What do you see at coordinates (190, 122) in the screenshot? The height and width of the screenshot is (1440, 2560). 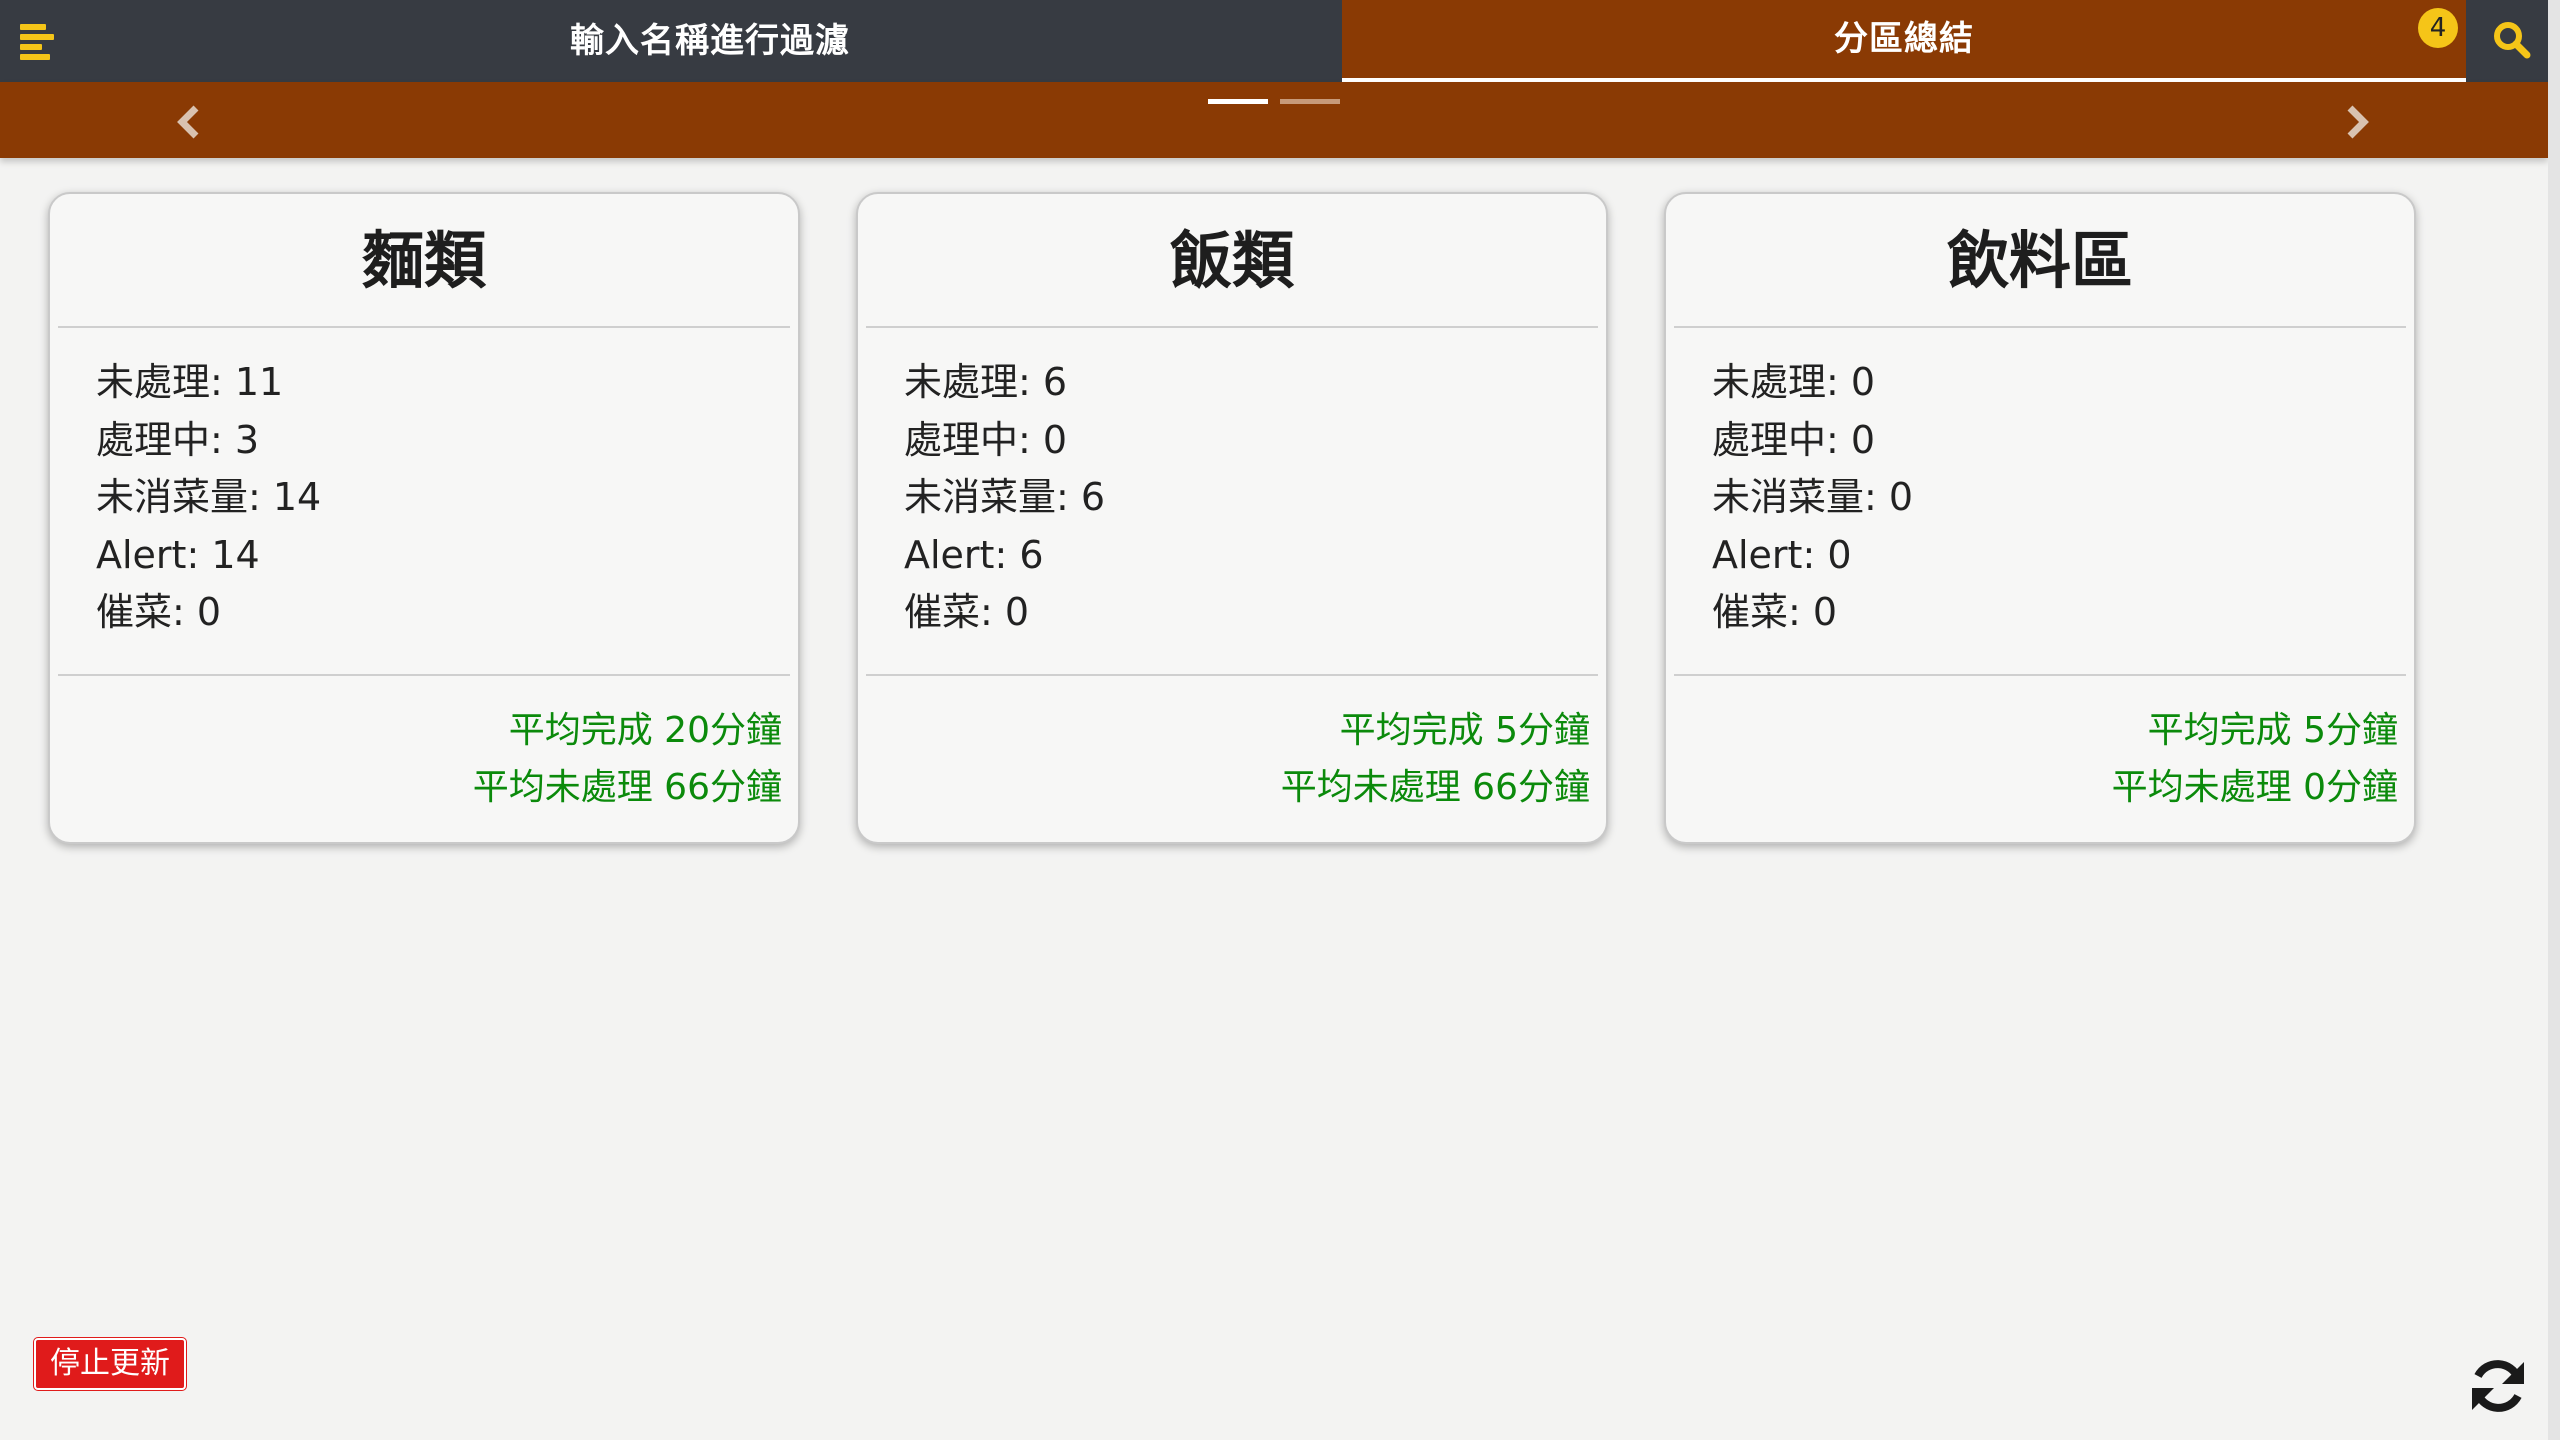 I see `chevron-left-icon` at bounding box center [190, 122].